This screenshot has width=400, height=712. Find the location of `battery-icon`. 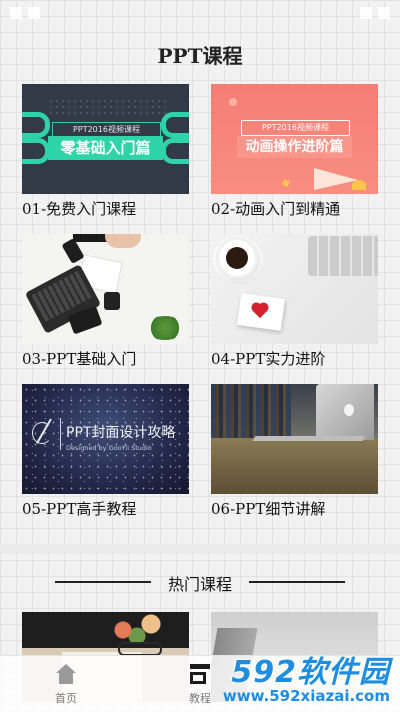

battery-icon is located at coordinates (384, 13).